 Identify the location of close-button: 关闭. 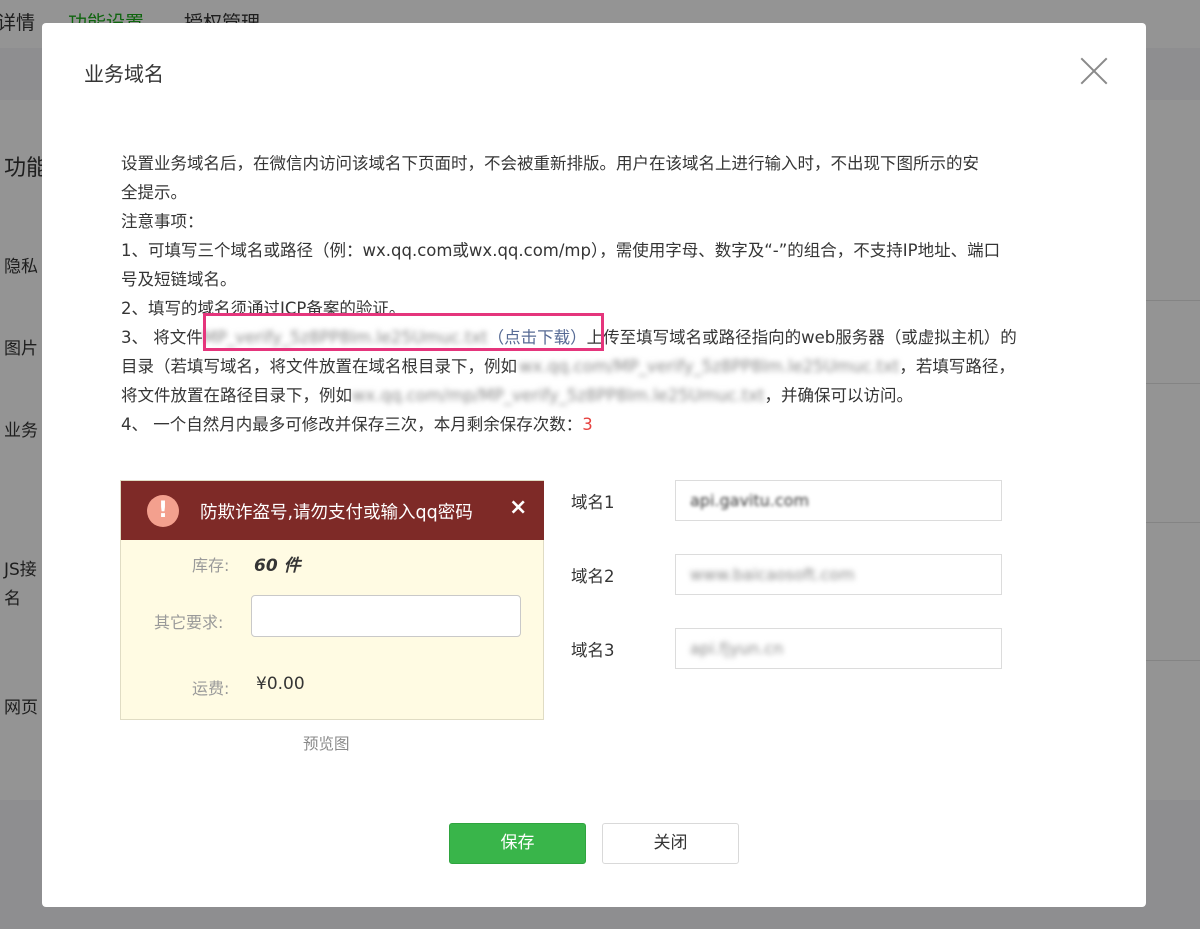
(670, 843).